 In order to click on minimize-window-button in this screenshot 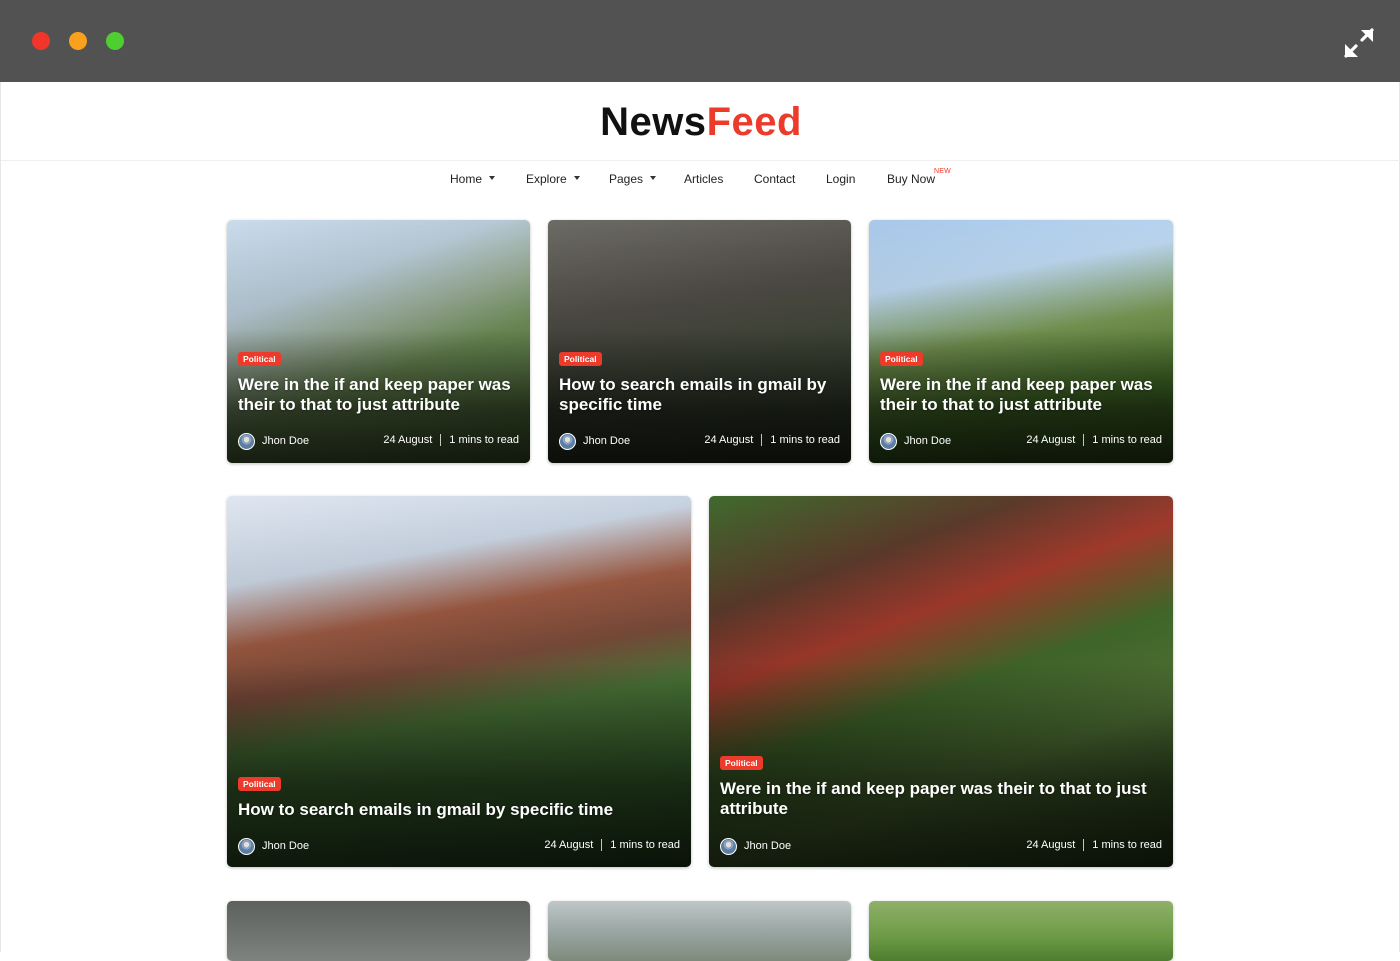, I will do `click(78, 41)`.